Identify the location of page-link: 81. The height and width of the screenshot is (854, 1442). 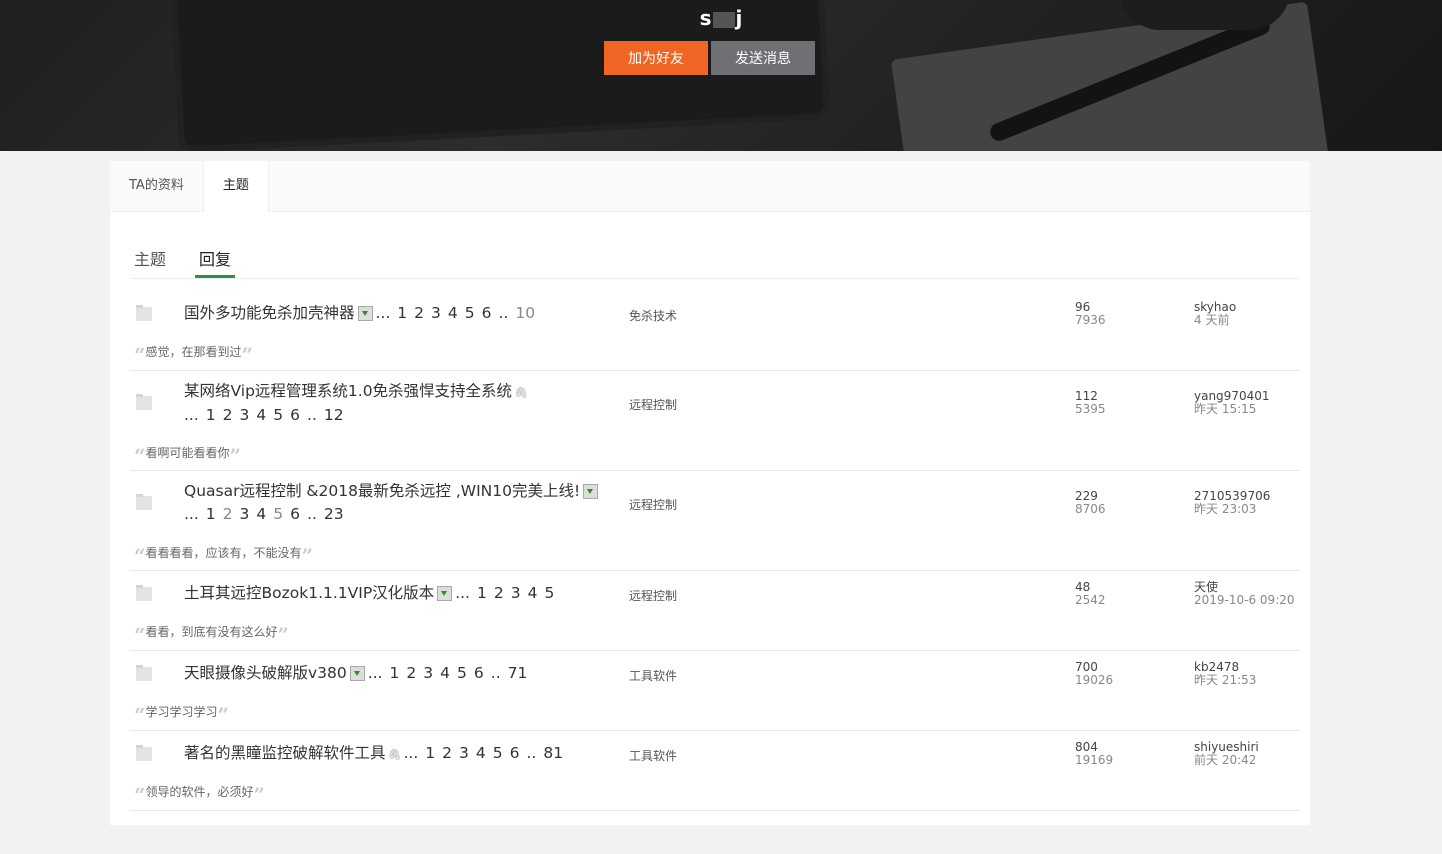
(553, 753).